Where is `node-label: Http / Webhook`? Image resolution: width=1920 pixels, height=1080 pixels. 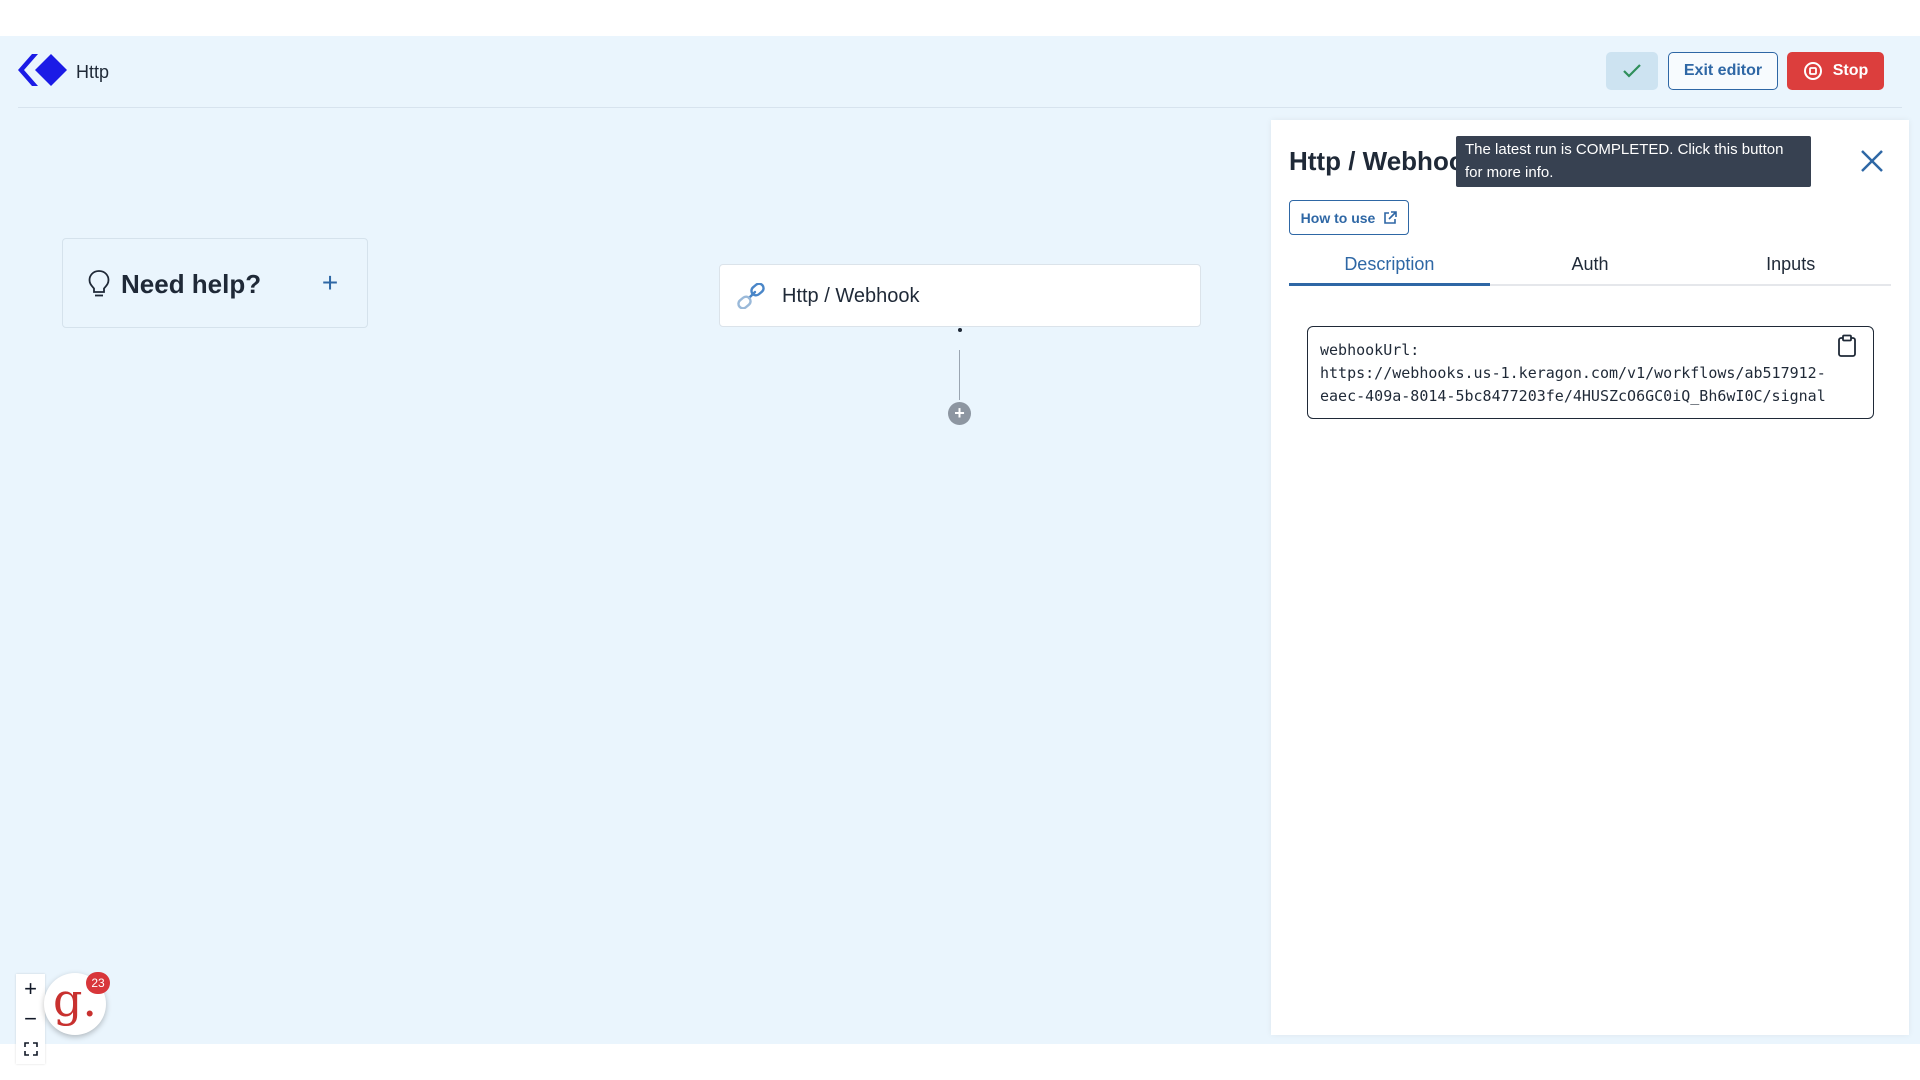
node-label: Http / Webhook is located at coordinates (851, 296).